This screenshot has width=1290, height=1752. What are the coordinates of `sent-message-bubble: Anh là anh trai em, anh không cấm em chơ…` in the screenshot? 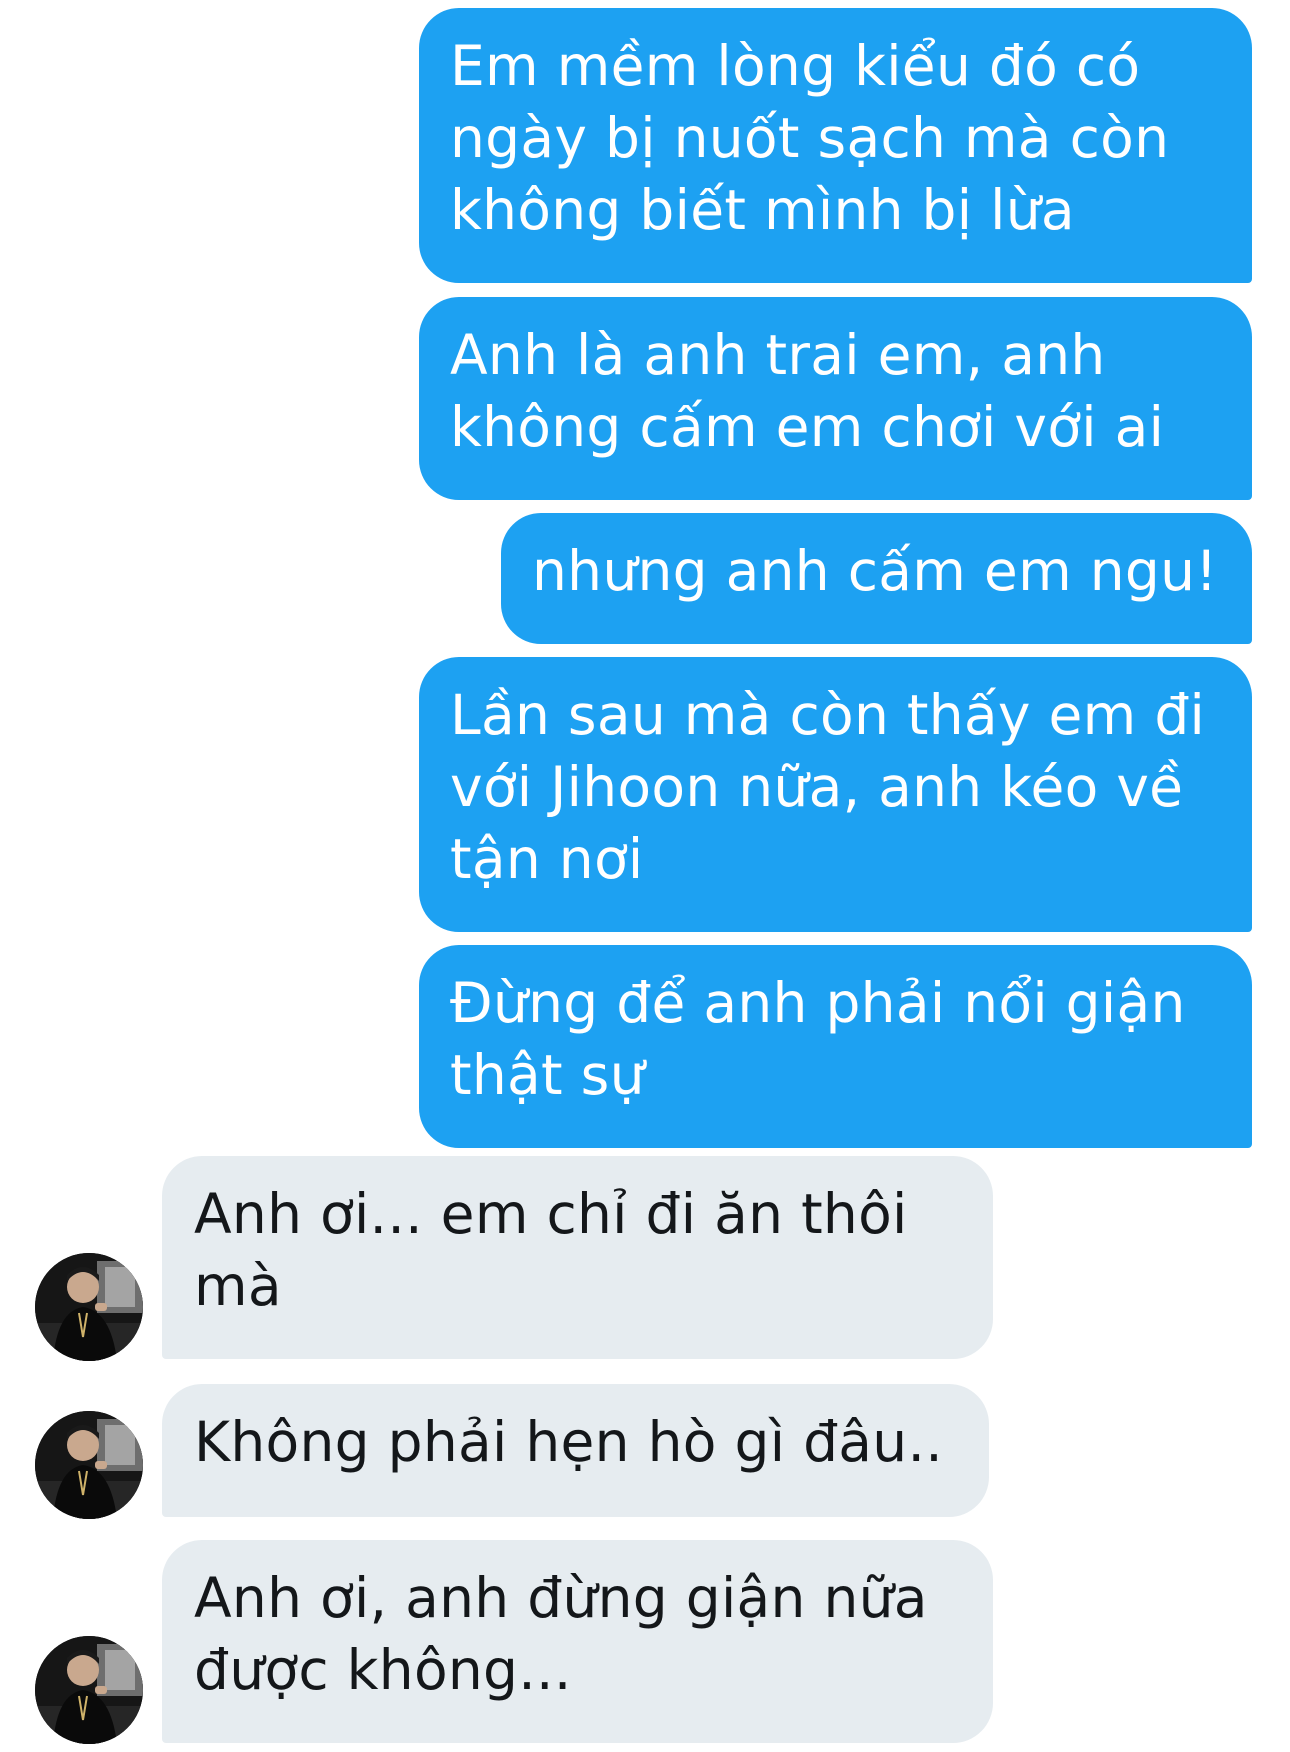 It's located at (835, 398).